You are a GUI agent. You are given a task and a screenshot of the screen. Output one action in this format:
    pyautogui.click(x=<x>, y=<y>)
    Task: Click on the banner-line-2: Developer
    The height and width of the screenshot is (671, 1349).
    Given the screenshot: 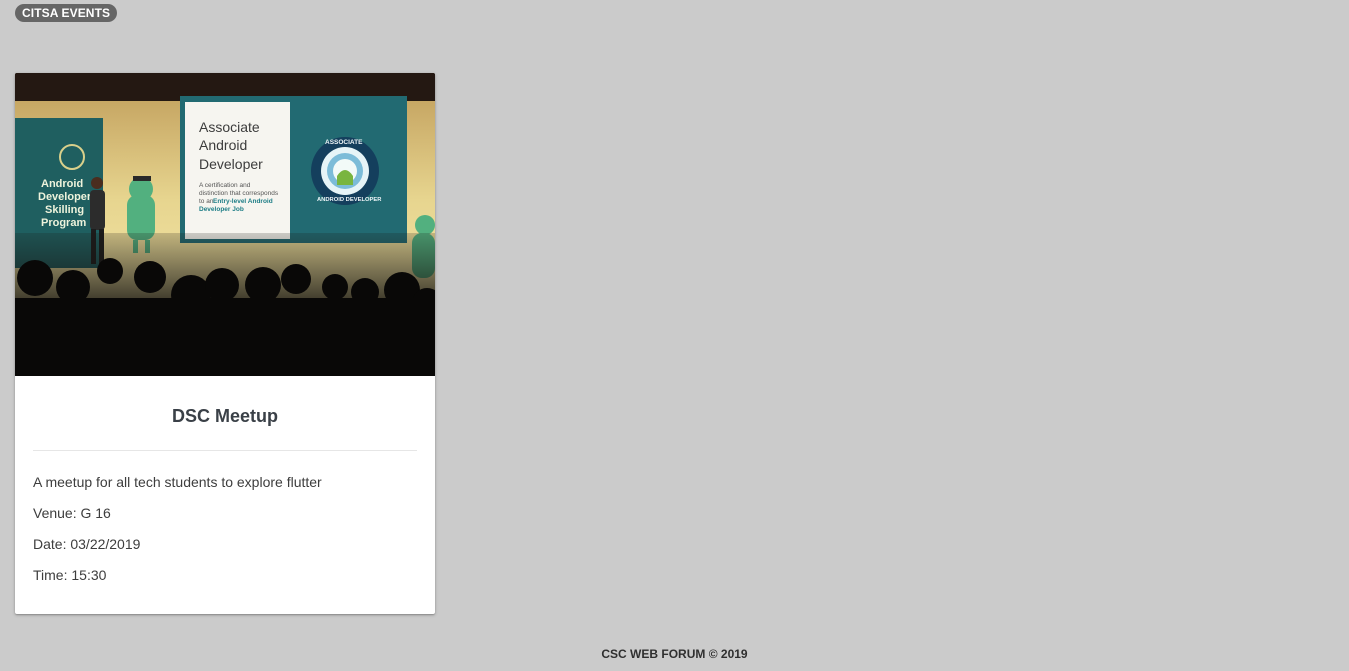 What is the action you would take?
    pyautogui.click(x=65, y=197)
    